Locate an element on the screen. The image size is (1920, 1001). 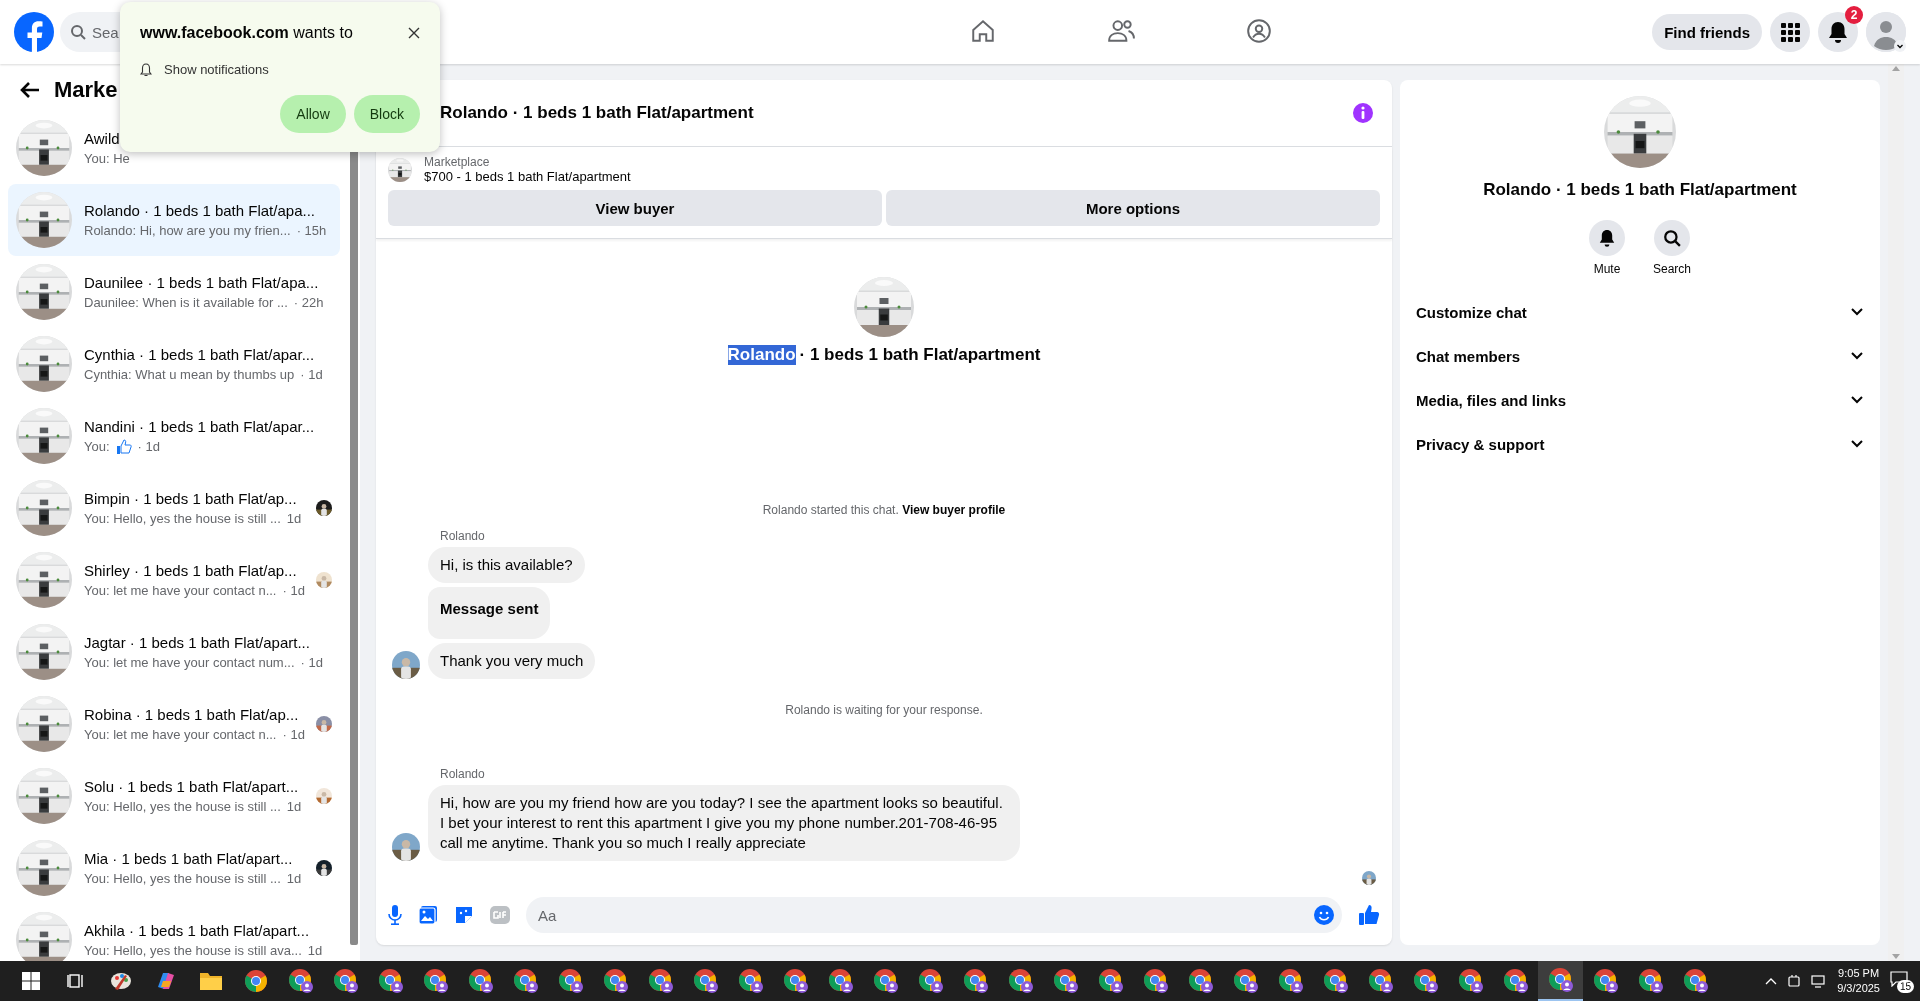
selected-text: Rolando is located at coordinates (761, 355).